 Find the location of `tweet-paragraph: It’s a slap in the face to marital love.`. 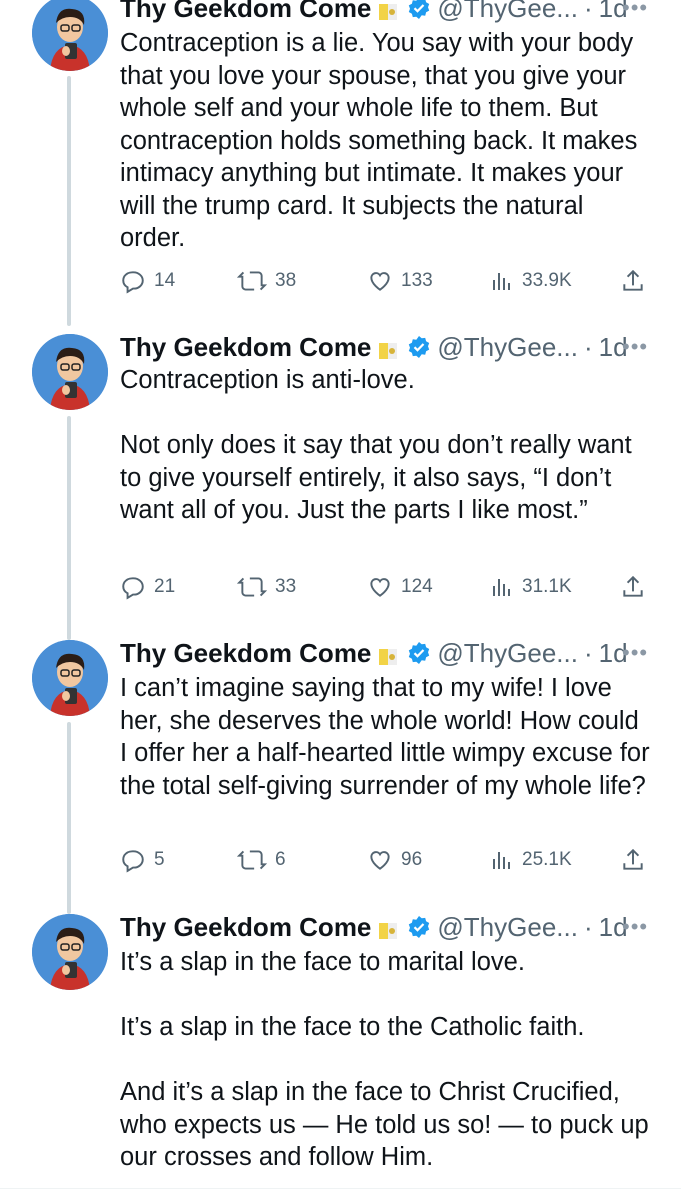

tweet-paragraph: It’s a slap in the face to marital love. is located at coordinates (322, 962).